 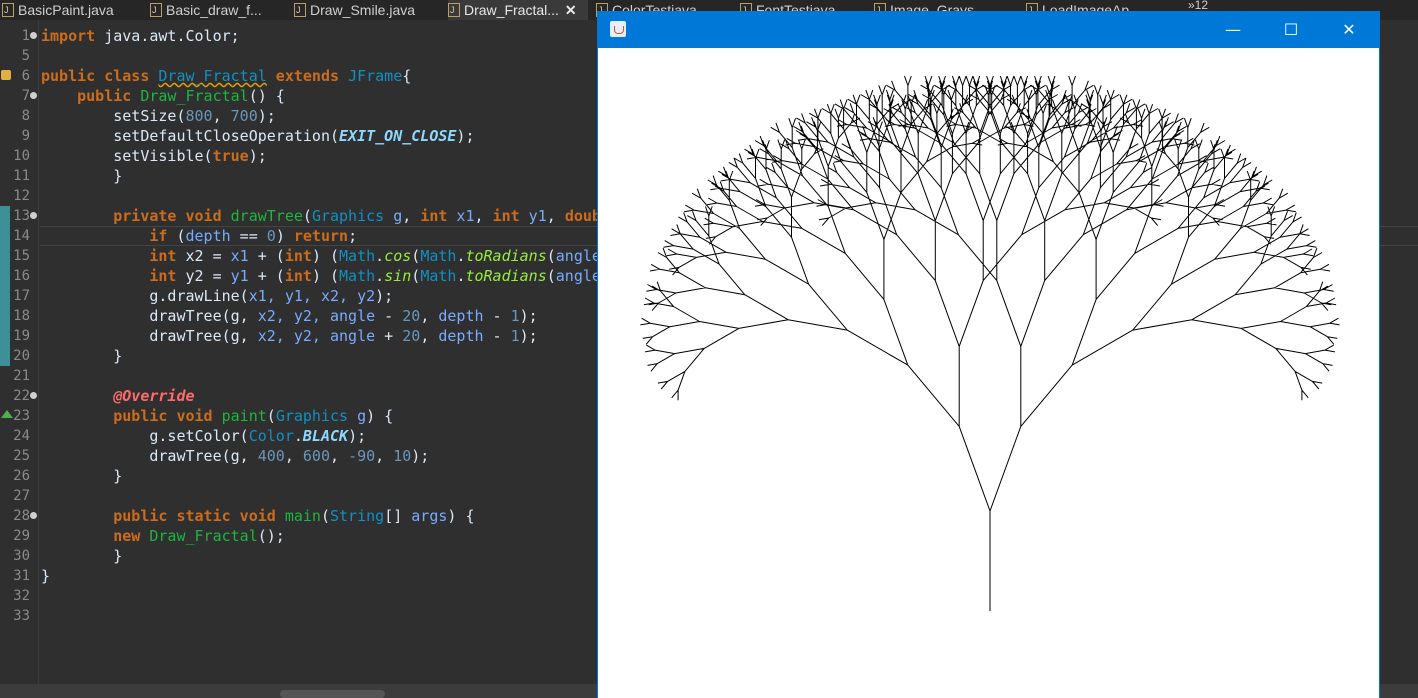 I want to click on code-text: =, so click(x=217, y=256).